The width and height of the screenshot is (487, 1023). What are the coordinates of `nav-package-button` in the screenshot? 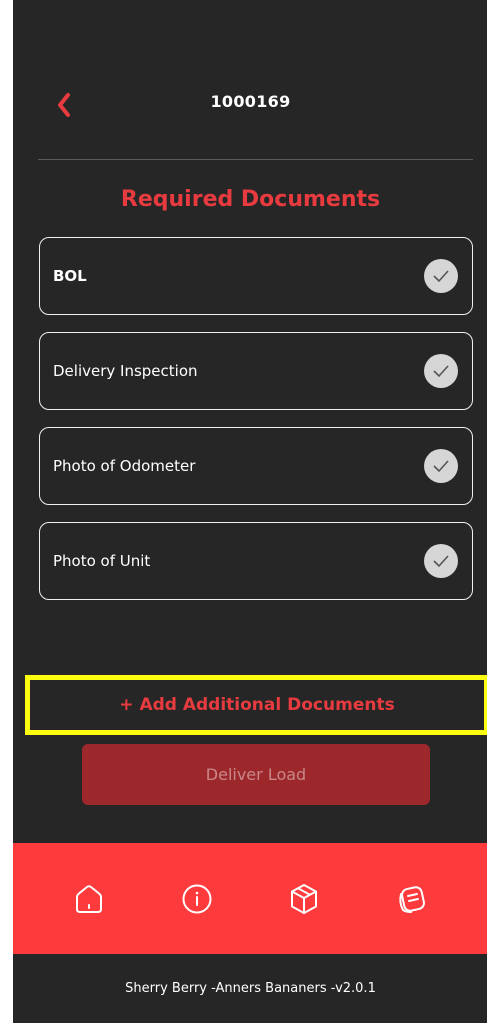 It's located at (304, 899).